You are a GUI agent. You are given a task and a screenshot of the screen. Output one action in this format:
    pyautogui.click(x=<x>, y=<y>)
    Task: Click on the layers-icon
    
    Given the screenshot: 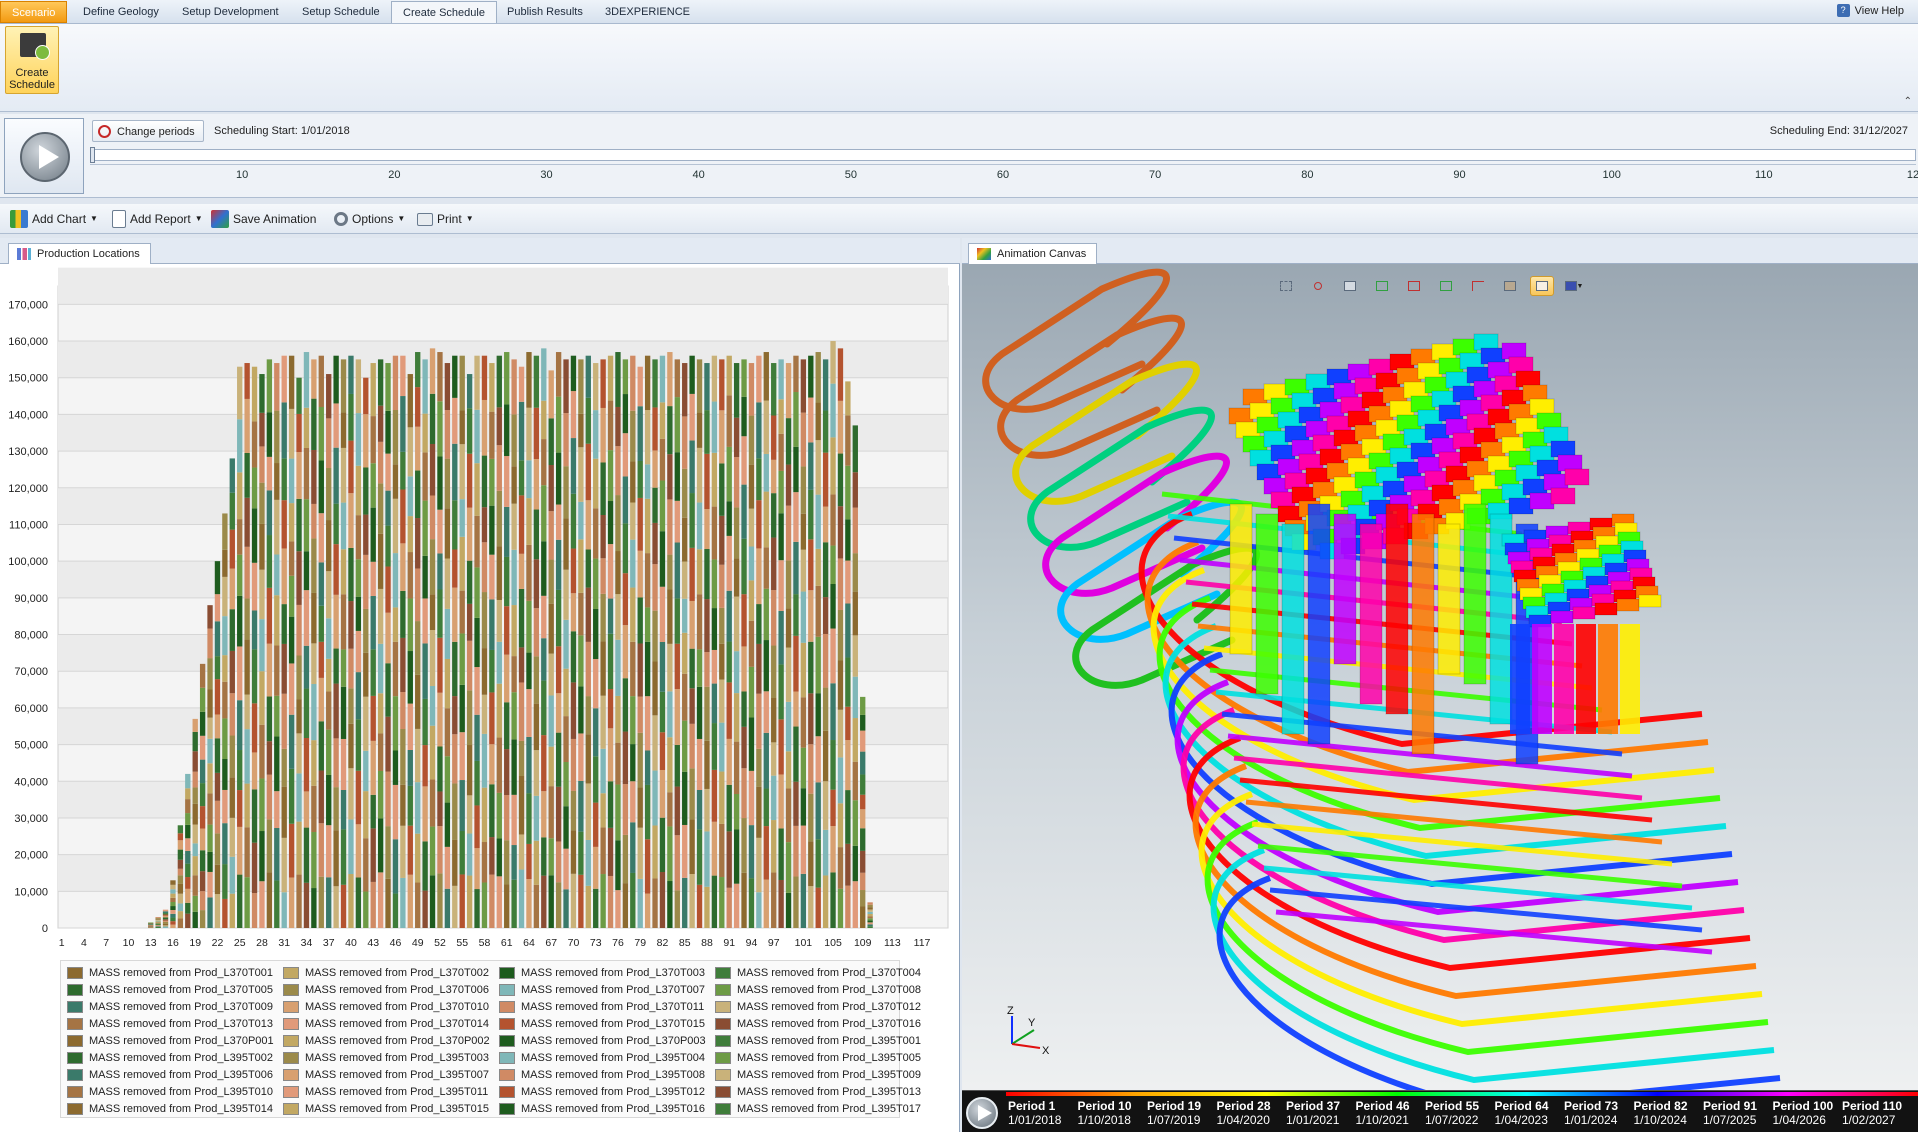 What is the action you would take?
    pyautogui.click(x=1350, y=286)
    